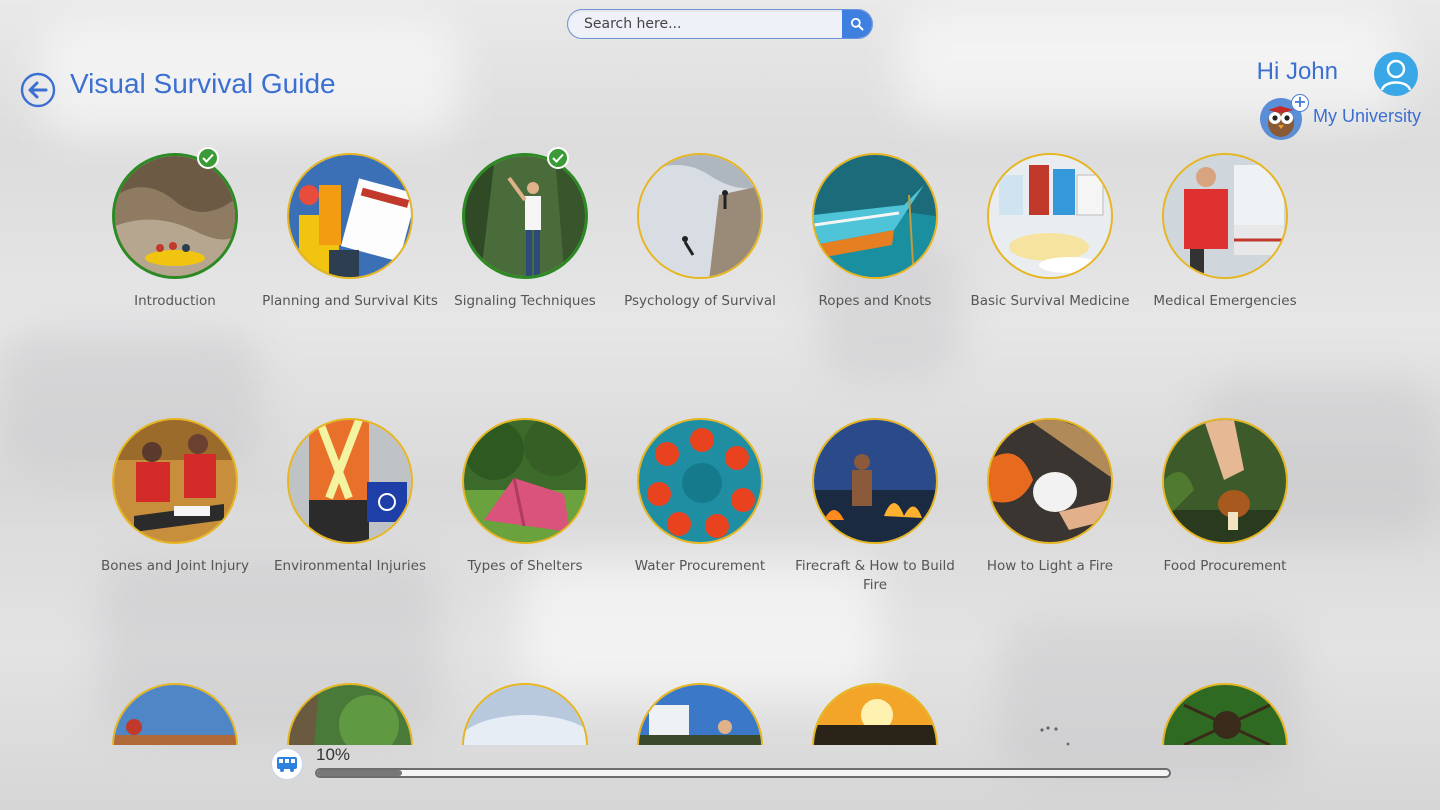  What do you see at coordinates (875, 301) in the screenshot?
I see `topic-label: Ropes and Knots` at bounding box center [875, 301].